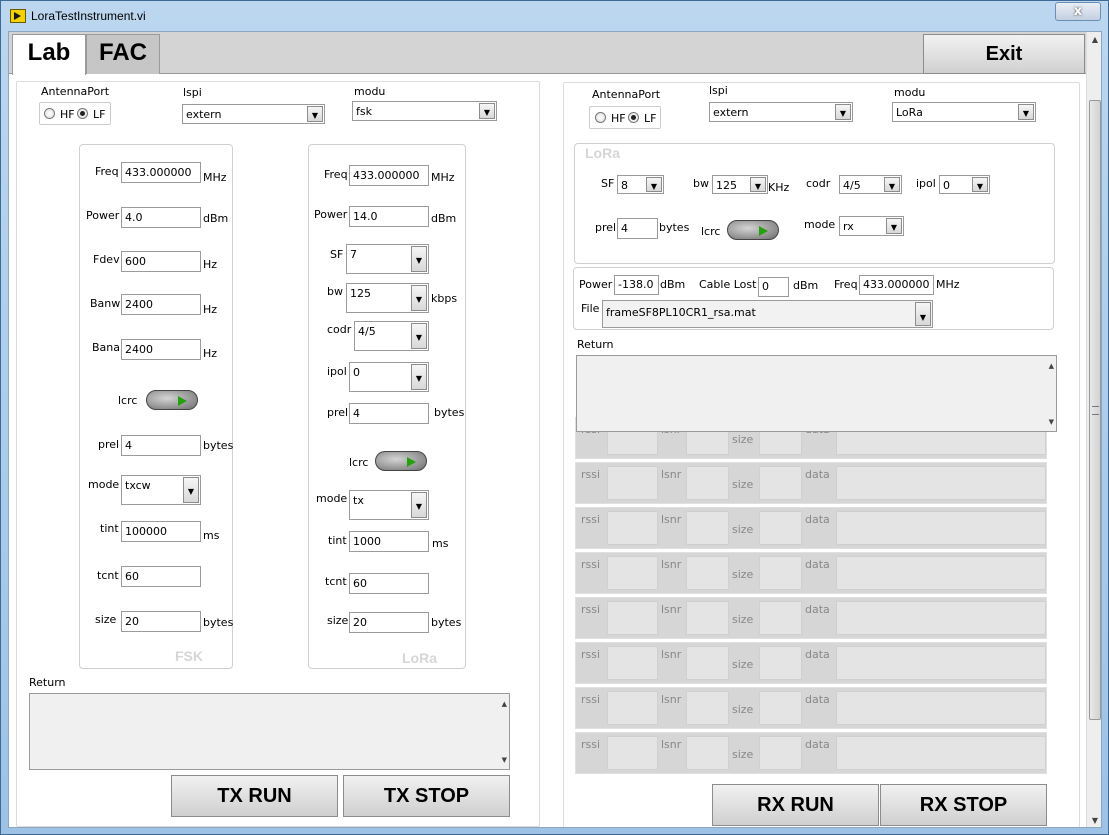  I want to click on tx-run-button: TX RUN, so click(254, 796).